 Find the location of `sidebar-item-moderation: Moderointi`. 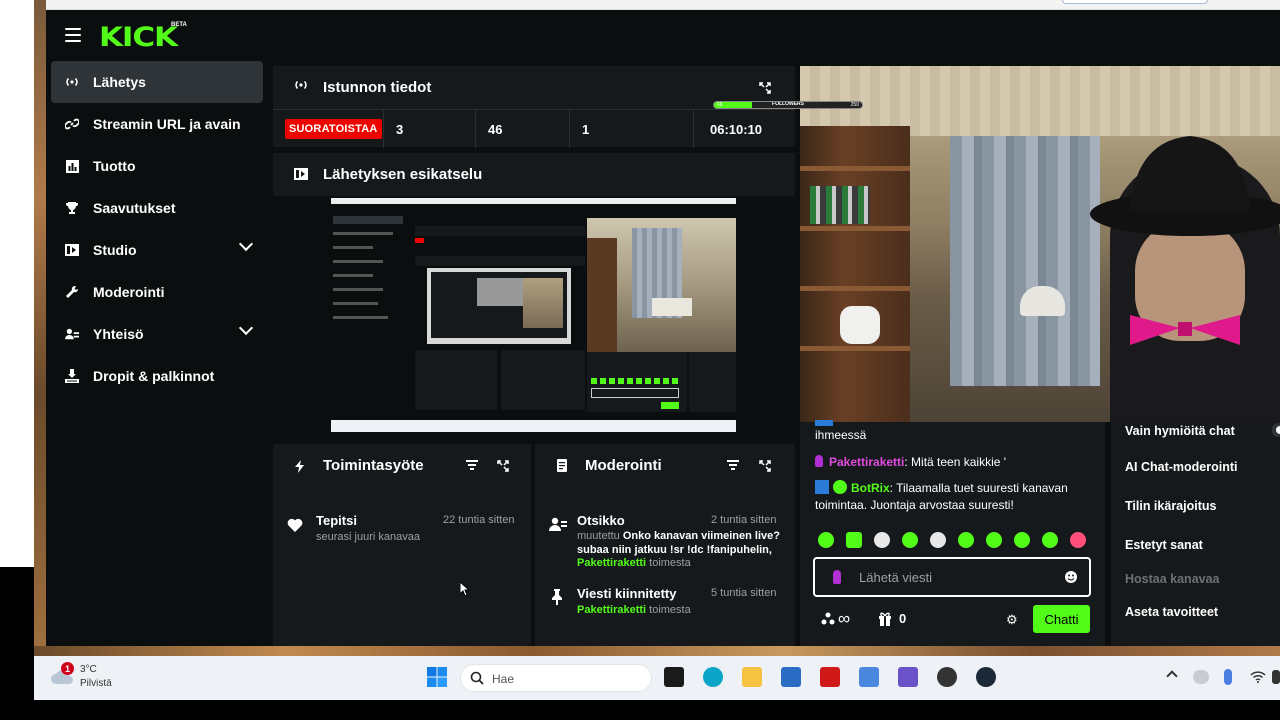

sidebar-item-moderation: Moderointi is located at coordinates (157, 292).